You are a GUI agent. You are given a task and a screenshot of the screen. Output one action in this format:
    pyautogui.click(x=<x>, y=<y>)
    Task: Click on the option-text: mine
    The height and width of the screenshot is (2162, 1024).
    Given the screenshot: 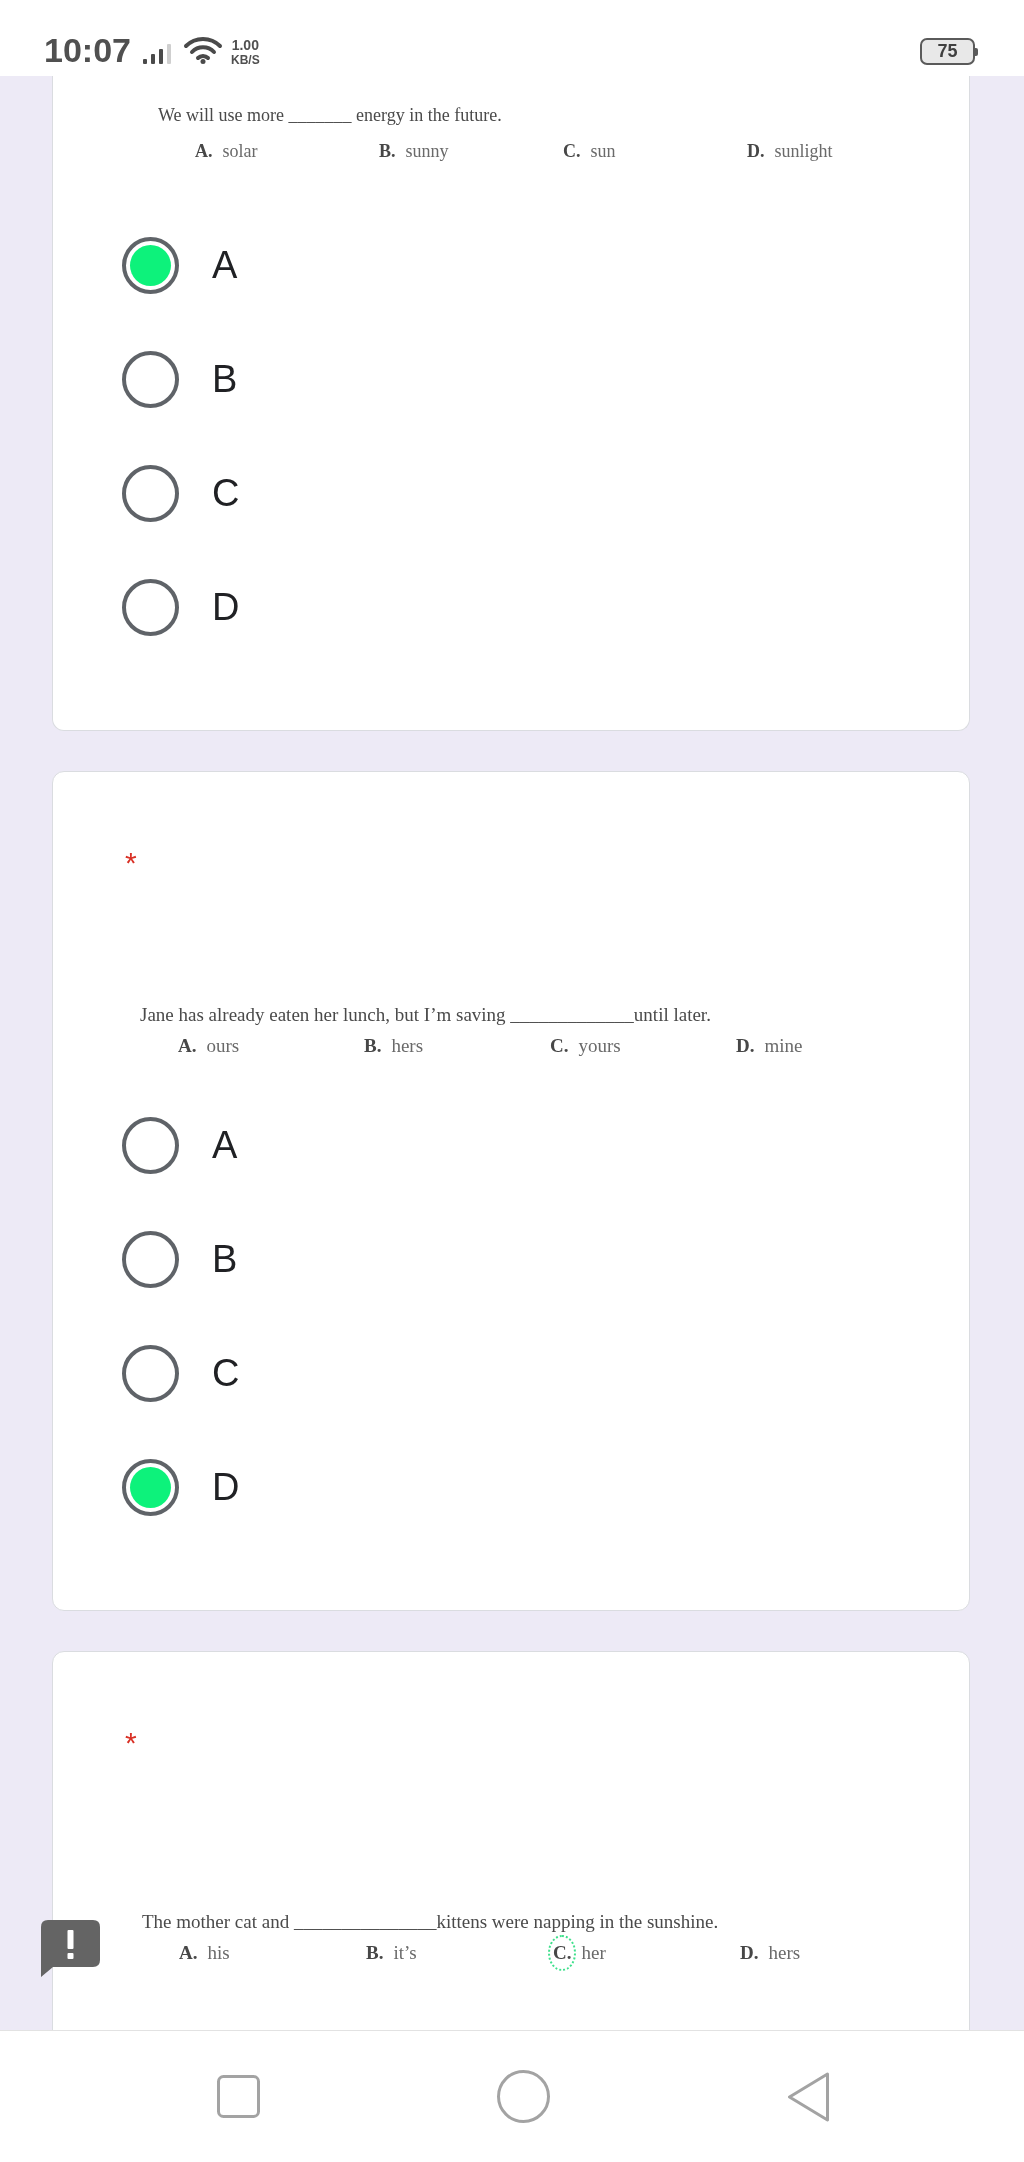 What is the action you would take?
    pyautogui.click(x=783, y=1046)
    